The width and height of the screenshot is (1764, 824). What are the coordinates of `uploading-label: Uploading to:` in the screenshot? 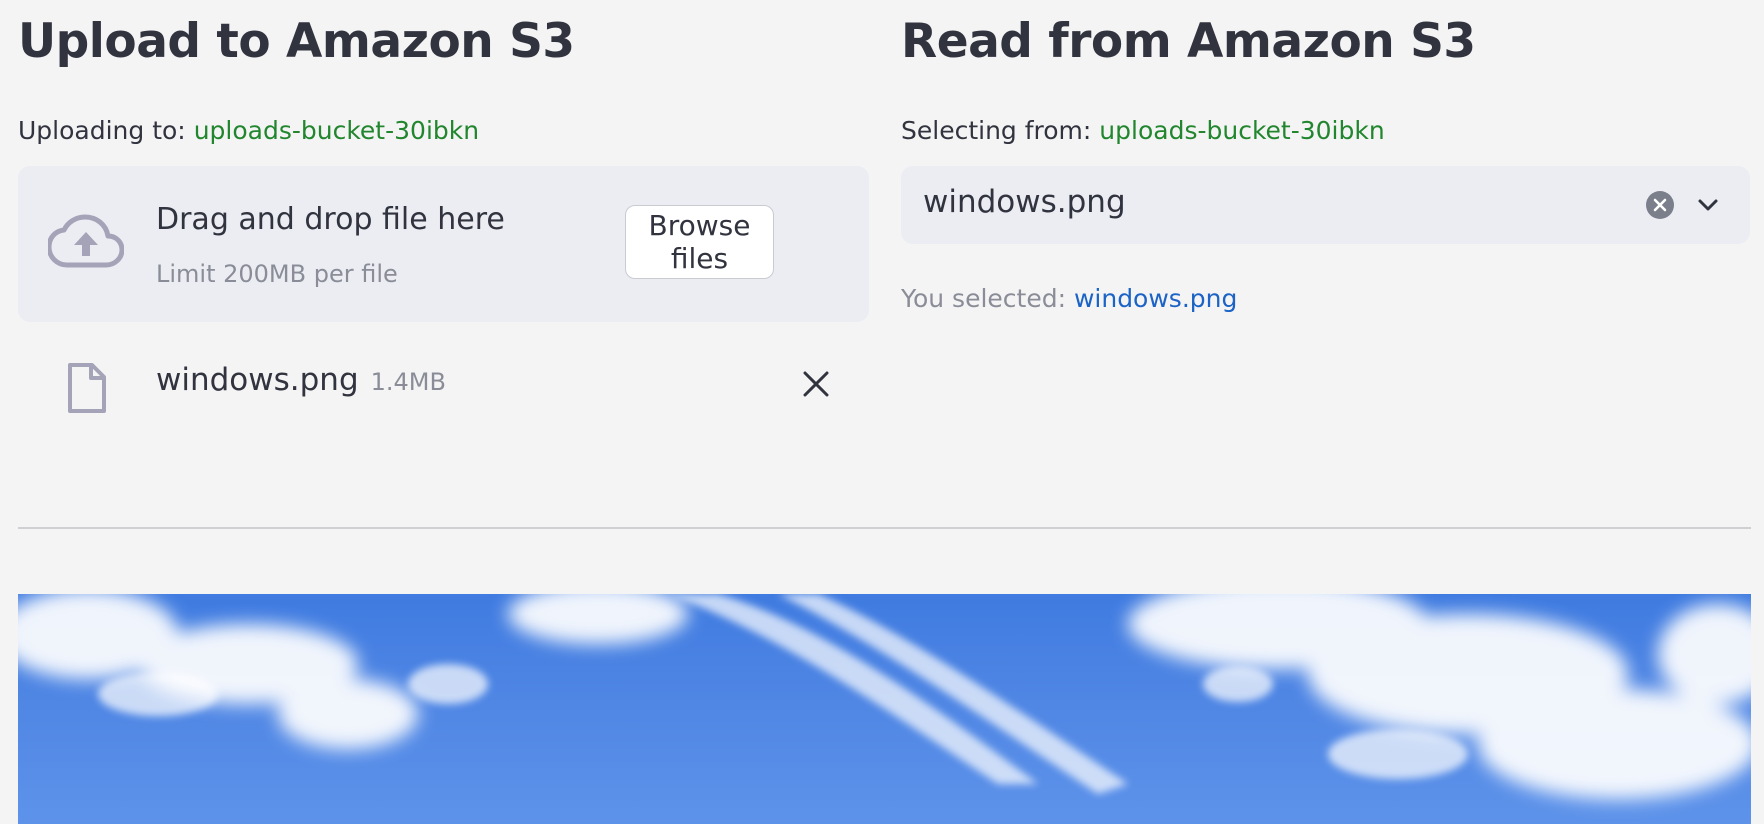 It's located at (102, 130).